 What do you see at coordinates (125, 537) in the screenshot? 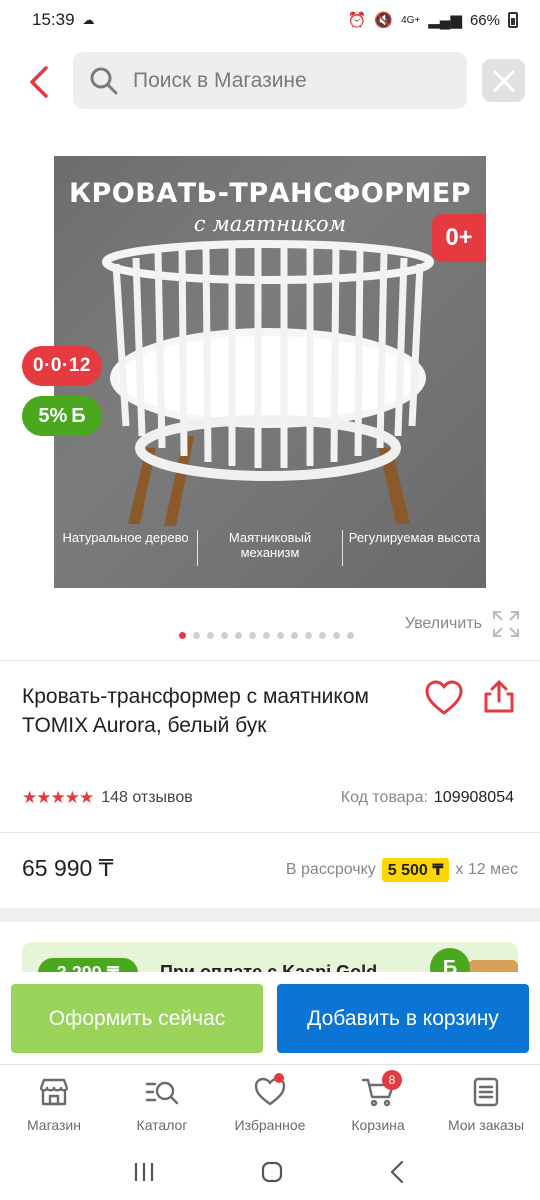
I see `feature-item: Натуральное дерево` at bounding box center [125, 537].